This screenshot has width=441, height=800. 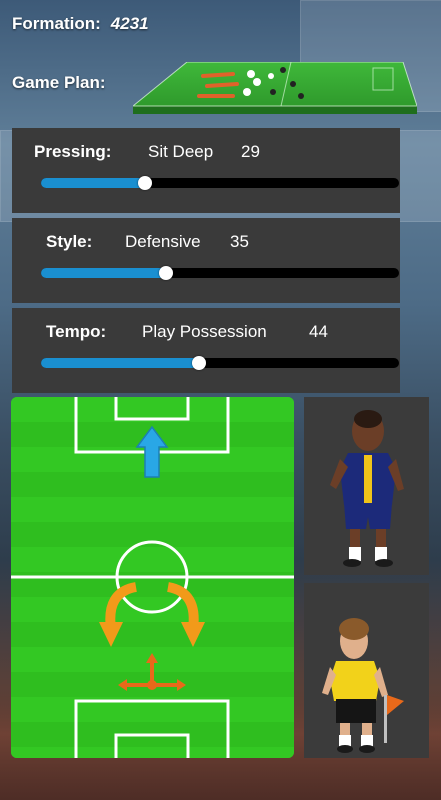 What do you see at coordinates (206, 170) in the screenshot?
I see `pressing-panel: Pressing: Sit Deep 29` at bounding box center [206, 170].